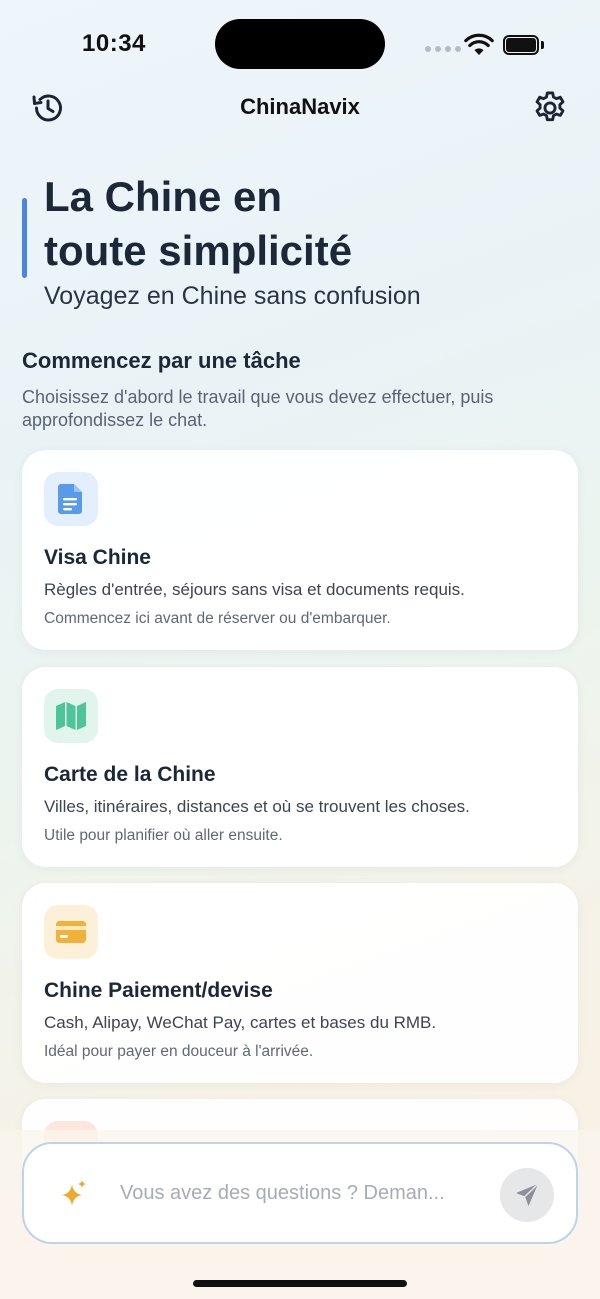  I want to click on credit-card-icon, so click(71, 932).